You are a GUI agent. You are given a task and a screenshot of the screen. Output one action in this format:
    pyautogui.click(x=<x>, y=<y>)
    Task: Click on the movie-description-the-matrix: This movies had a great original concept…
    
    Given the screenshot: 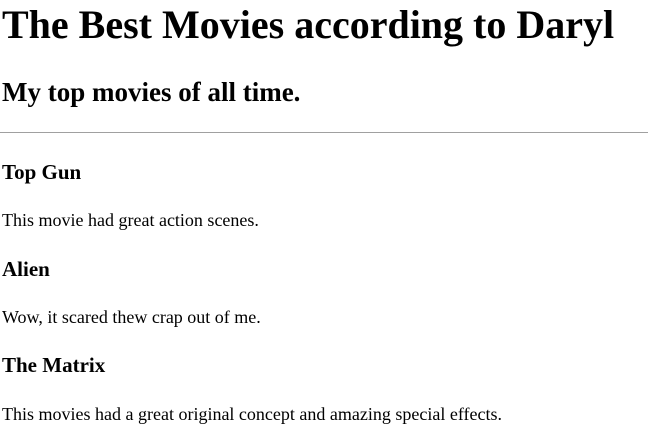 What is the action you would take?
    pyautogui.click(x=252, y=414)
    